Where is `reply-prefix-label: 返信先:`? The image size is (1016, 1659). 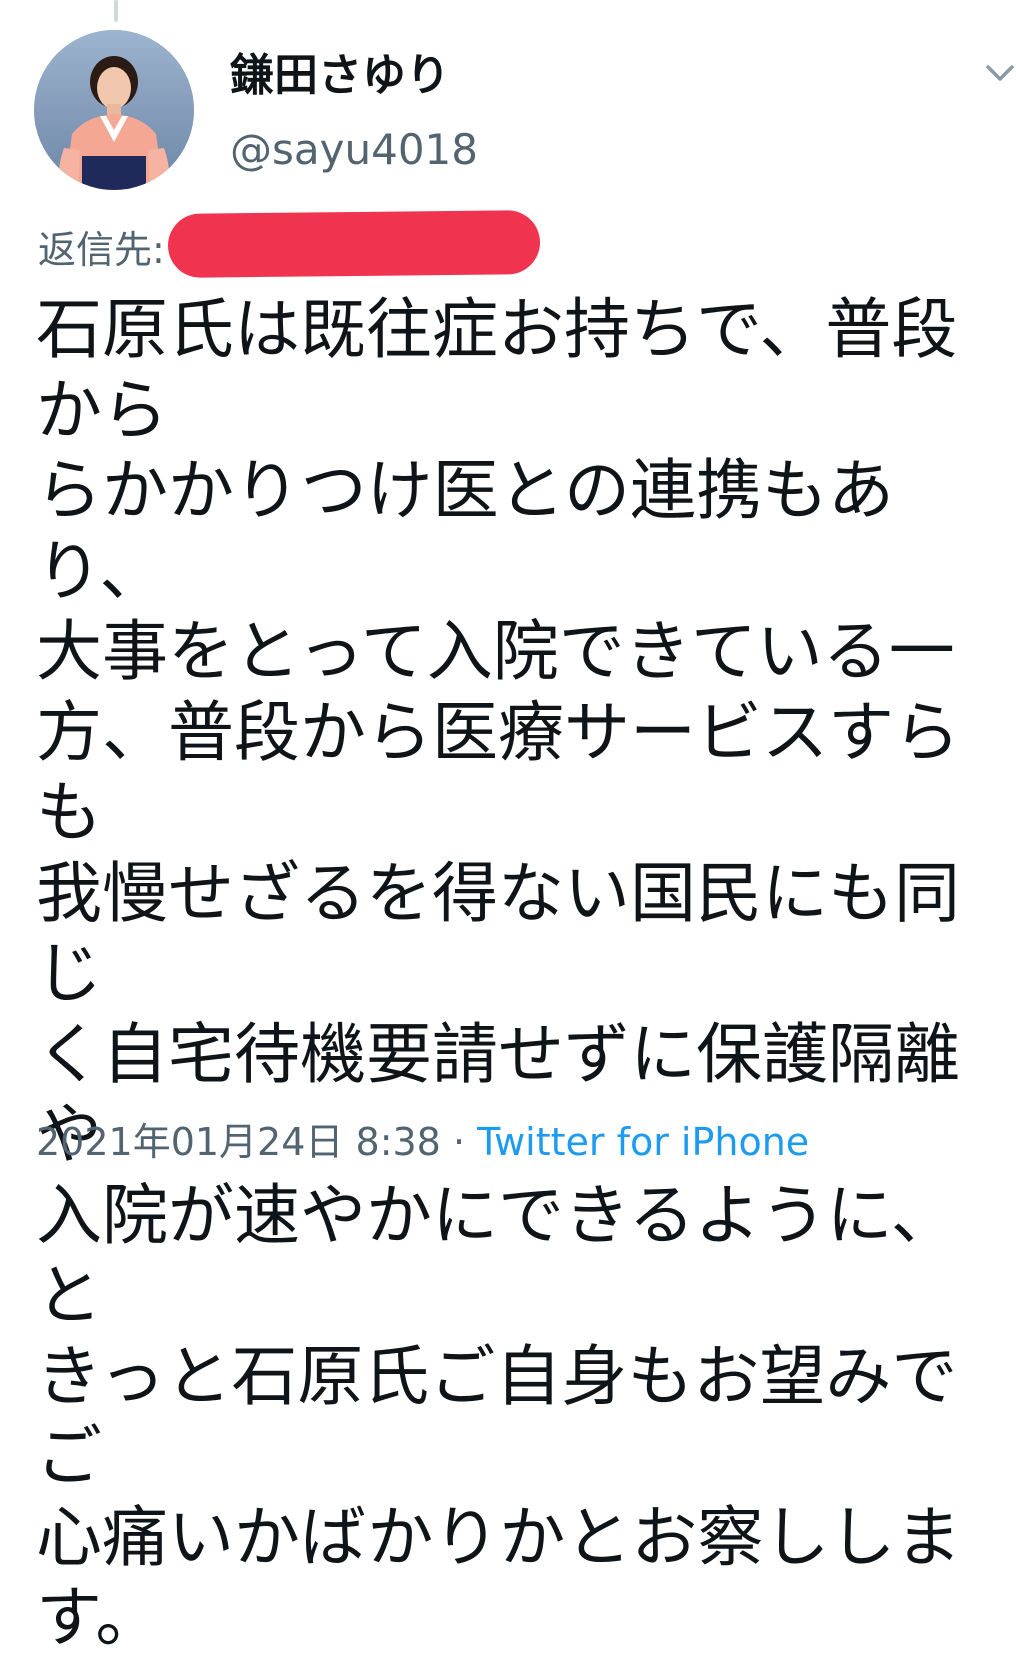 reply-prefix-label: 返信先: is located at coordinates (101, 250).